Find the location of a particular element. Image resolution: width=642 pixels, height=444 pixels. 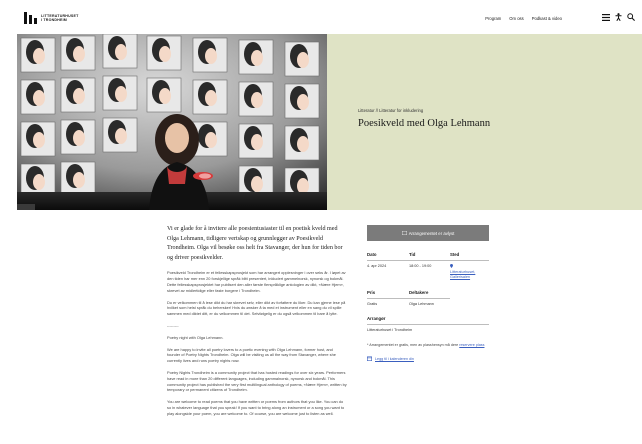

paragraph-3: Poetry night with Olga Lehmann. is located at coordinates (195, 337).